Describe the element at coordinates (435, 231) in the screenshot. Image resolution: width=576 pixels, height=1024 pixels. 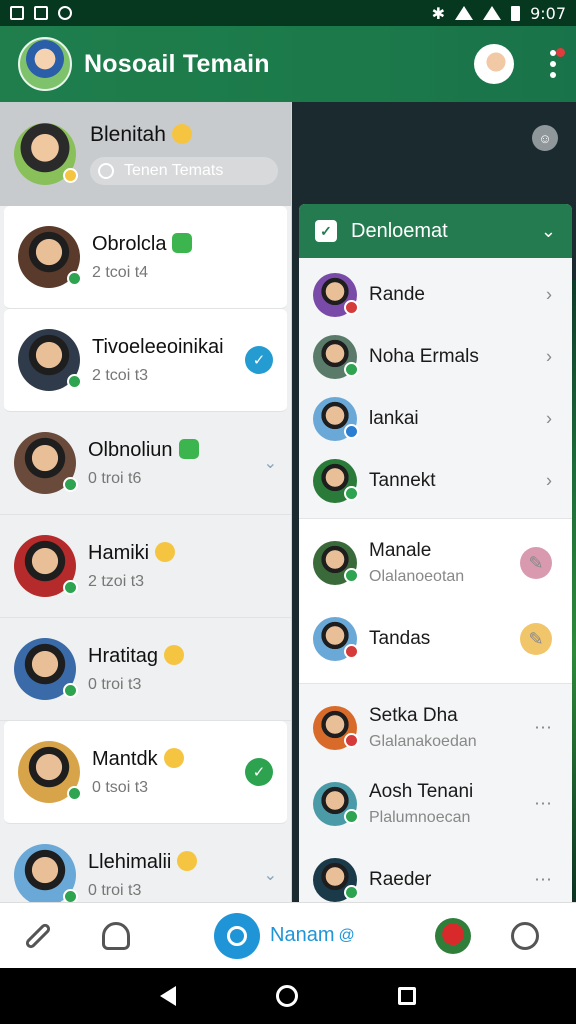
I see `contacts-panel-header: ✓ Denloemat ⌄` at that location.